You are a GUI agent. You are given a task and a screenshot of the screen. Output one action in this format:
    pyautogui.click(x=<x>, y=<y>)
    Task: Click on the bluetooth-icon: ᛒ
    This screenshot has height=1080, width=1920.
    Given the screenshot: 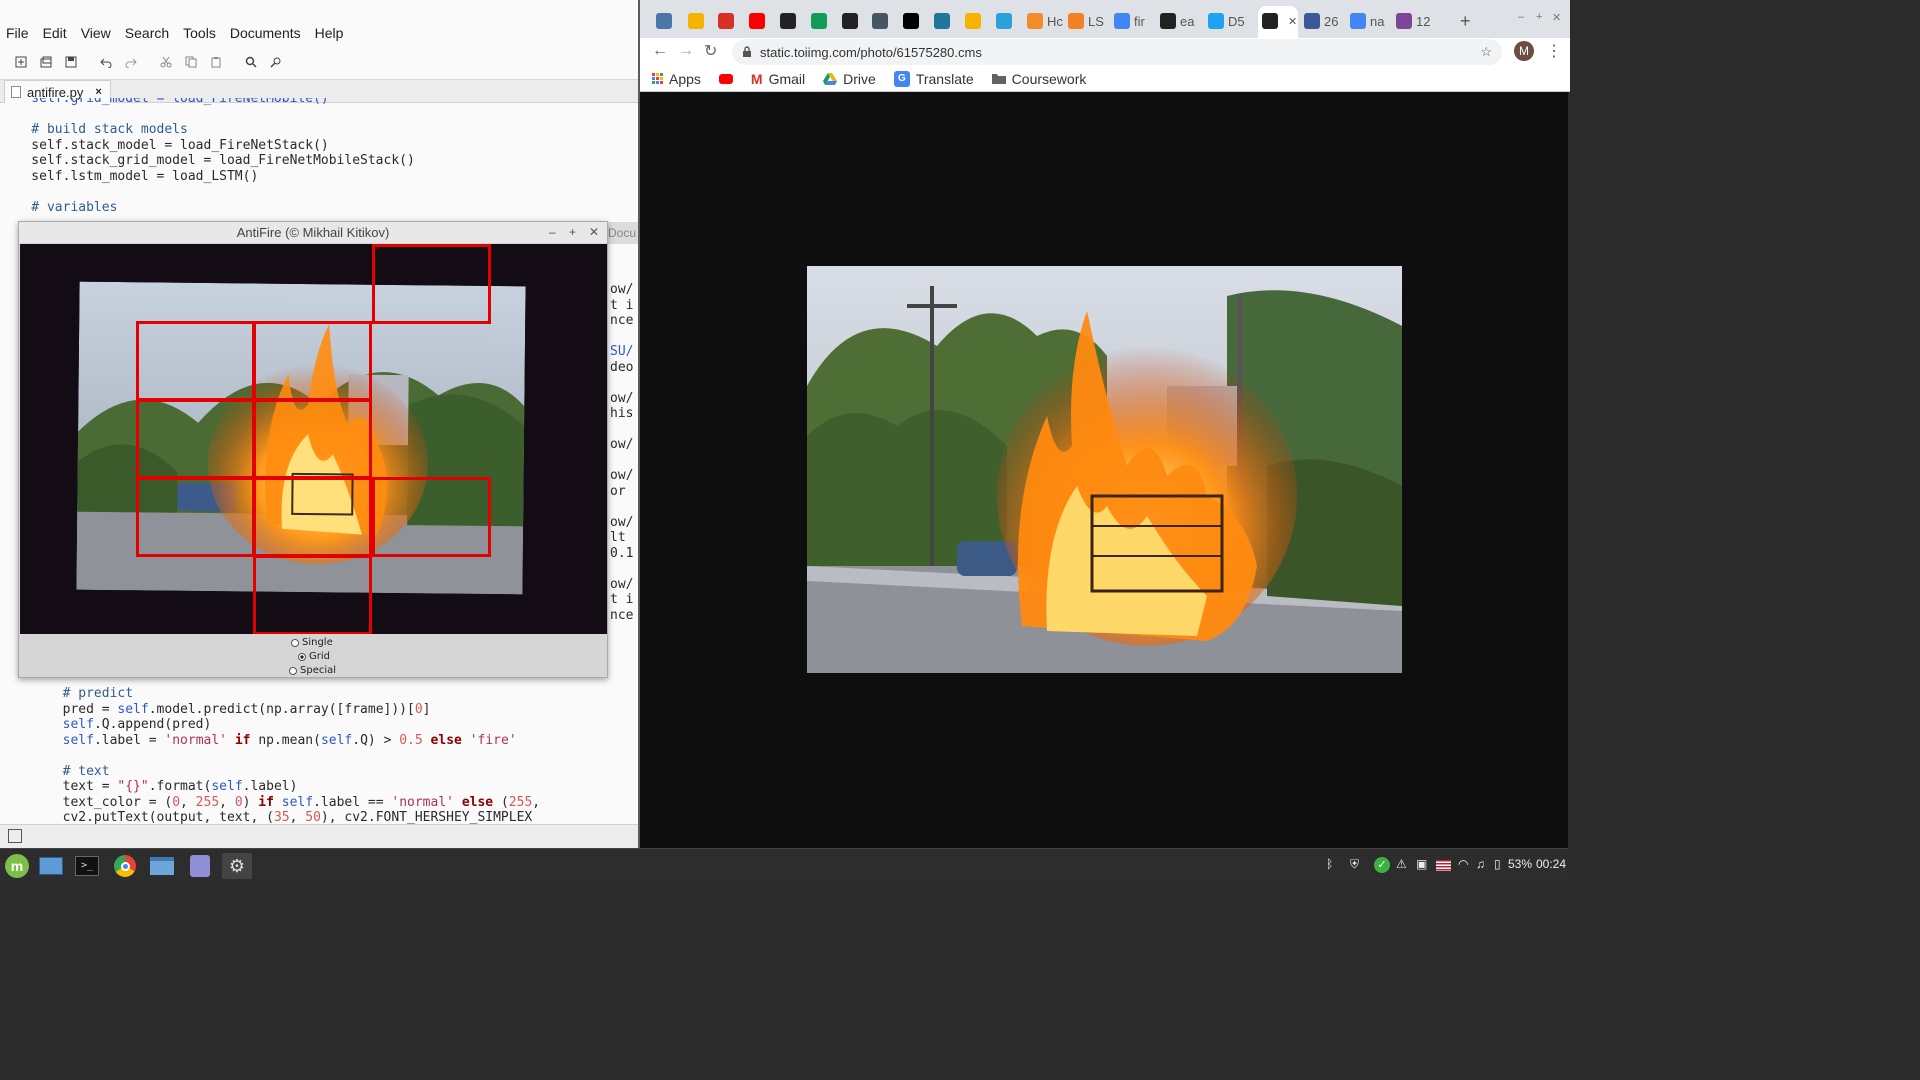 What is the action you would take?
    pyautogui.click(x=1329, y=864)
    